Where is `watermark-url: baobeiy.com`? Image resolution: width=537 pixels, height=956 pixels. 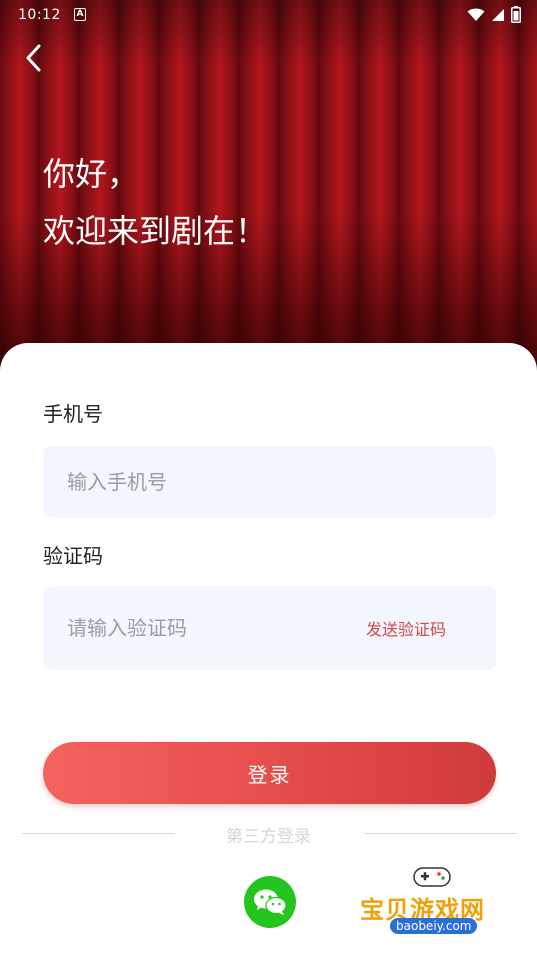
watermark-url: baobeiy.com is located at coordinates (434, 926).